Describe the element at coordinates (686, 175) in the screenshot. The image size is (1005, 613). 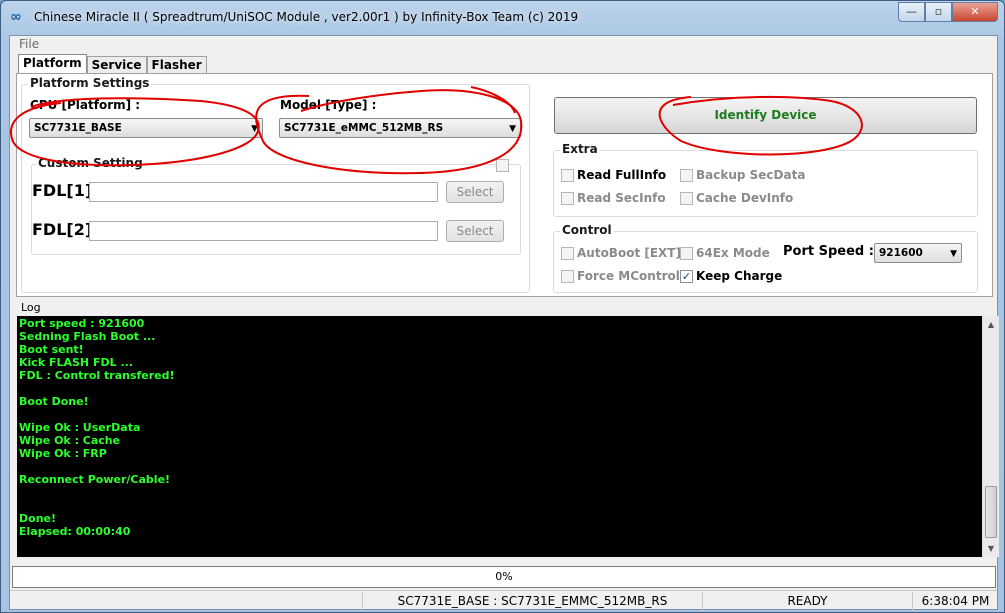
I see `backup-secdata-checkbox` at that location.